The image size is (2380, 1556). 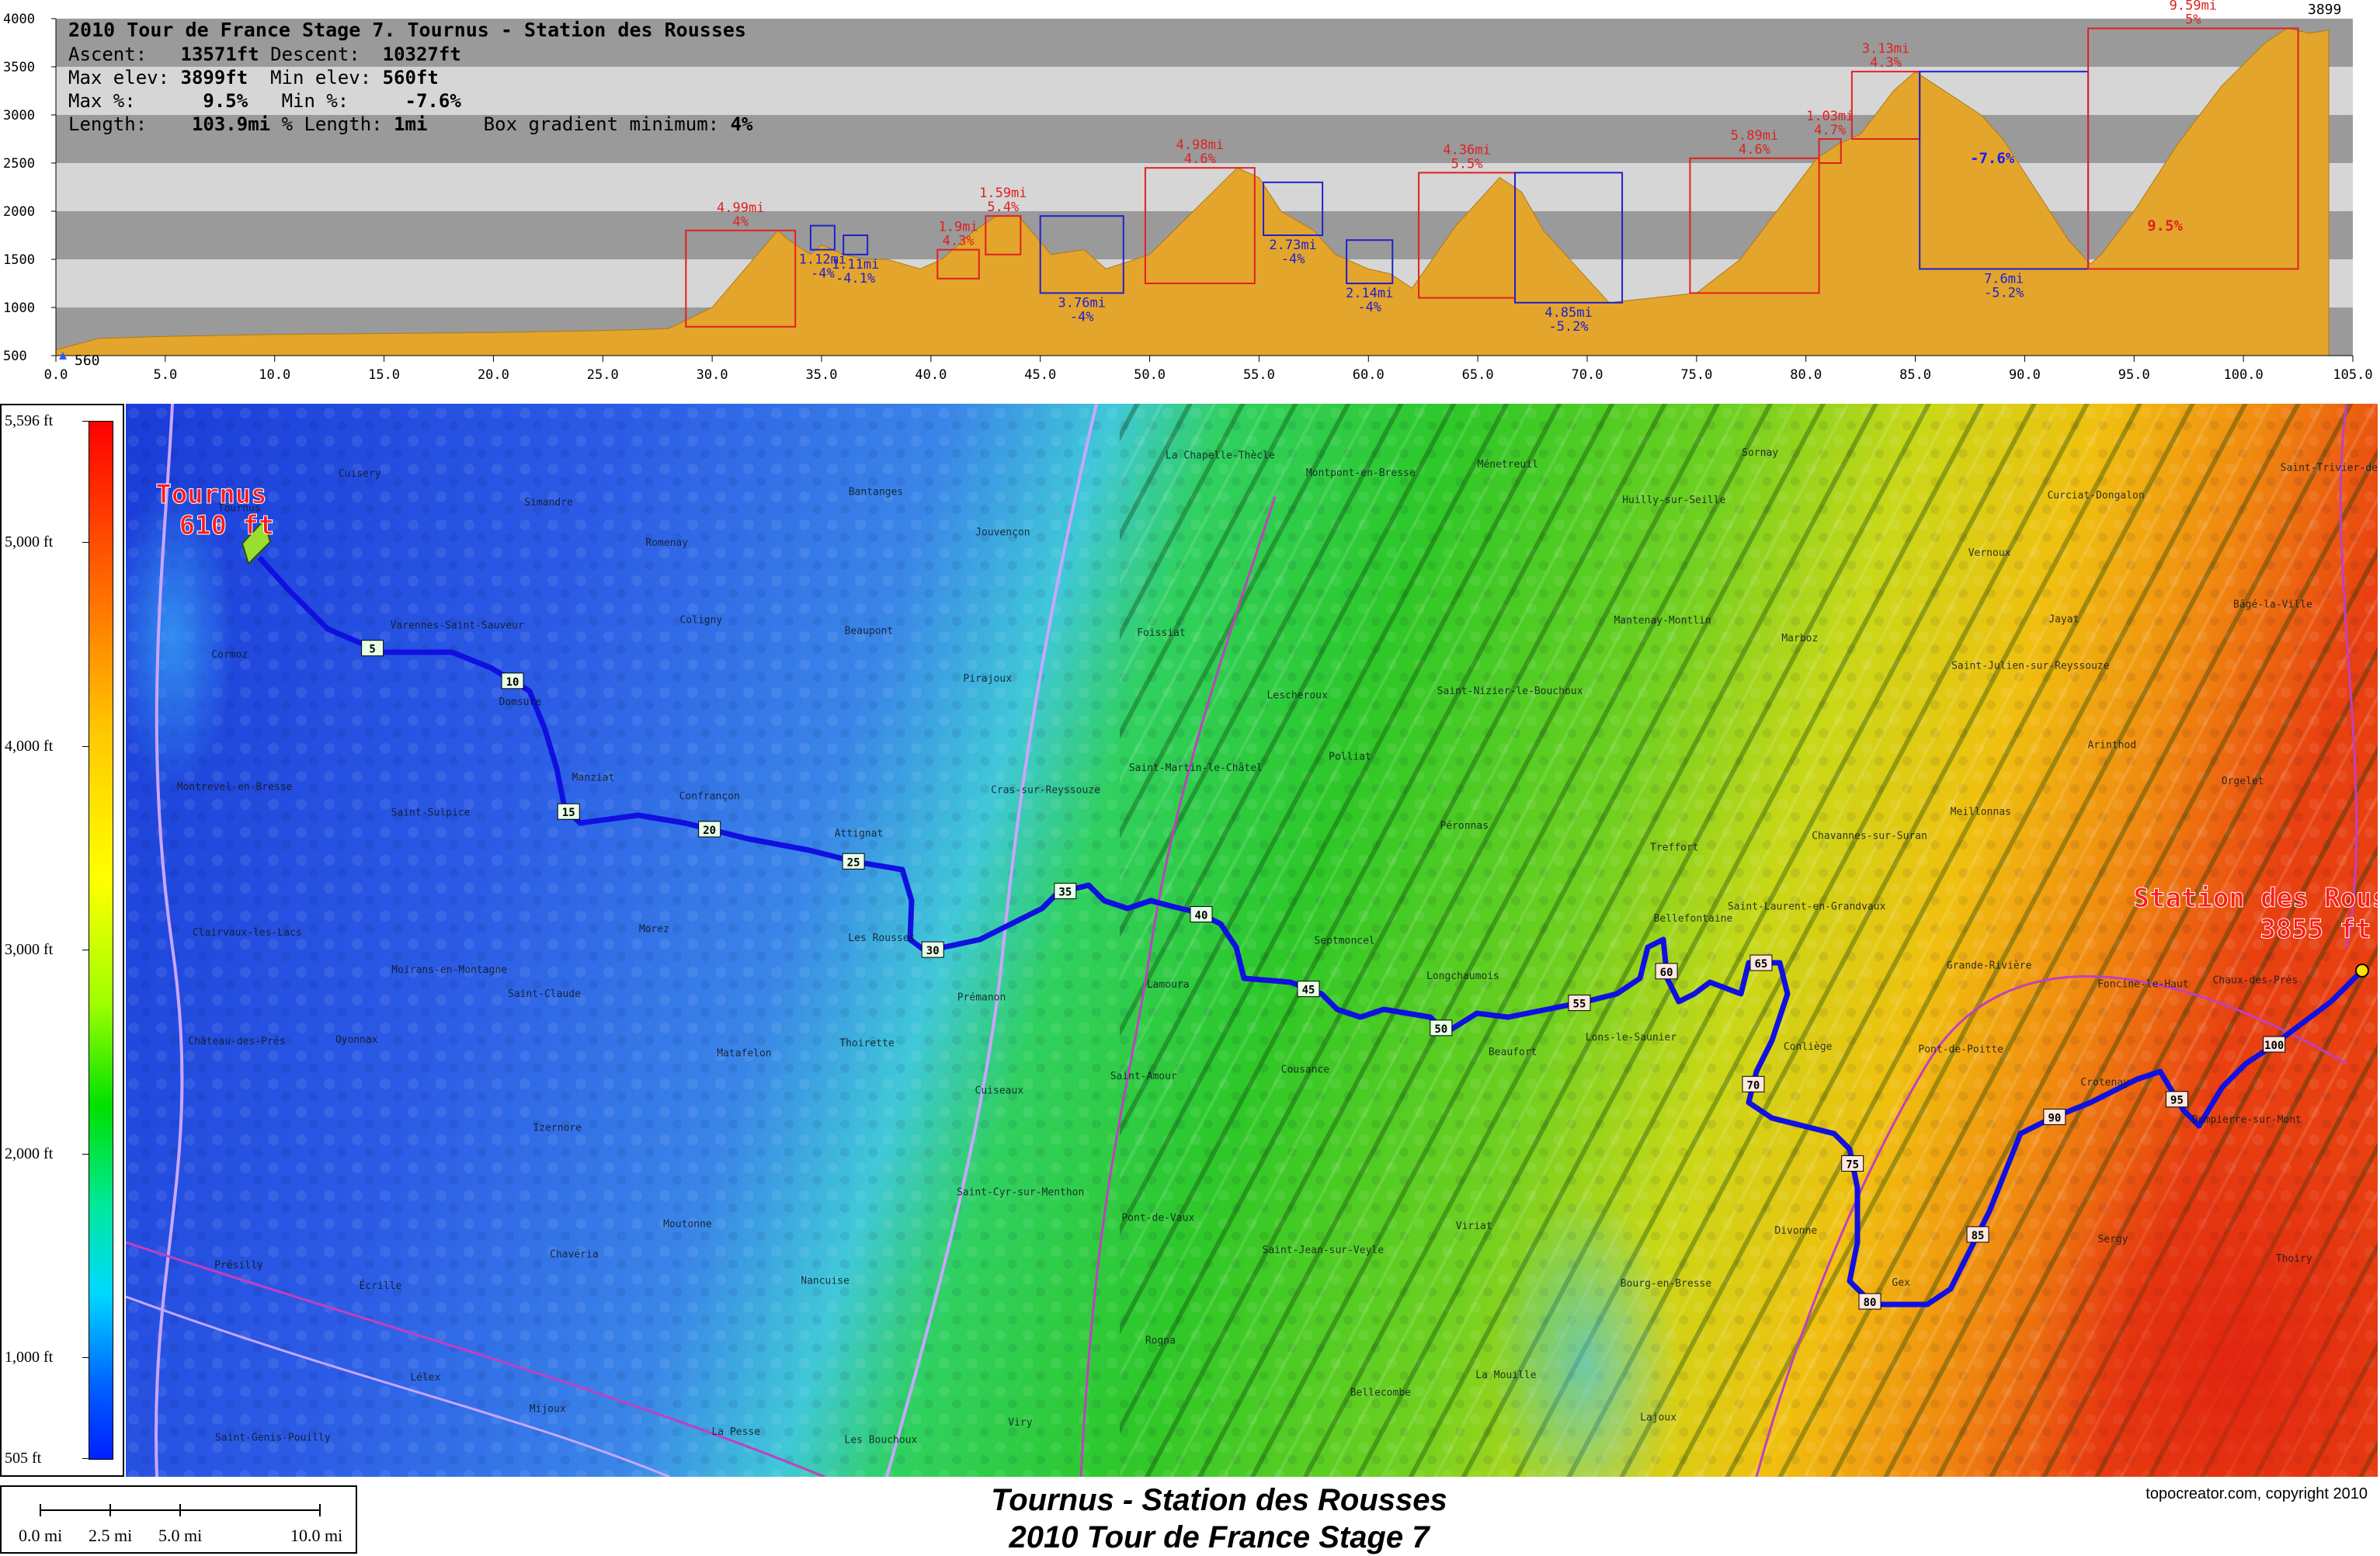 I want to click on box-distance-label: 7.6mi, so click(x=2004, y=279).